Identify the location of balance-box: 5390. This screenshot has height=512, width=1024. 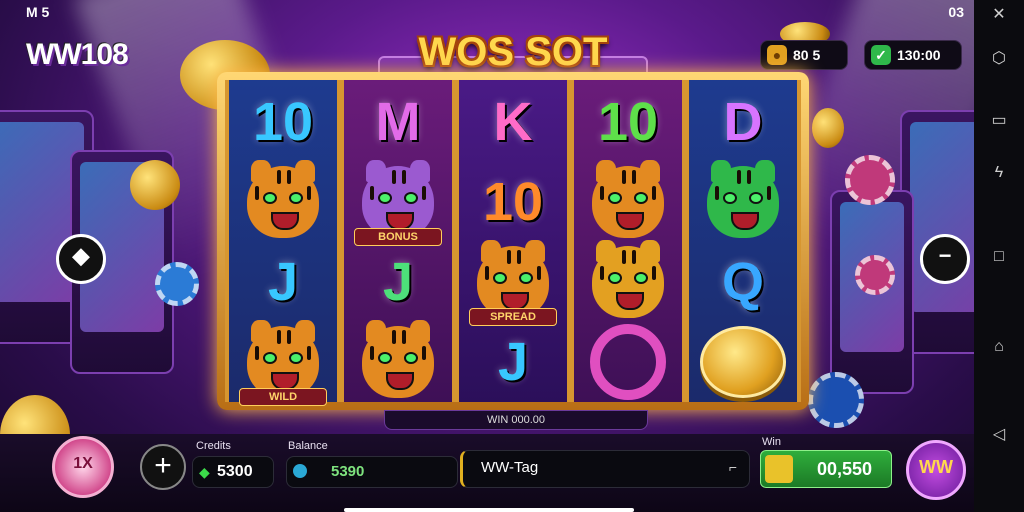
(372, 472).